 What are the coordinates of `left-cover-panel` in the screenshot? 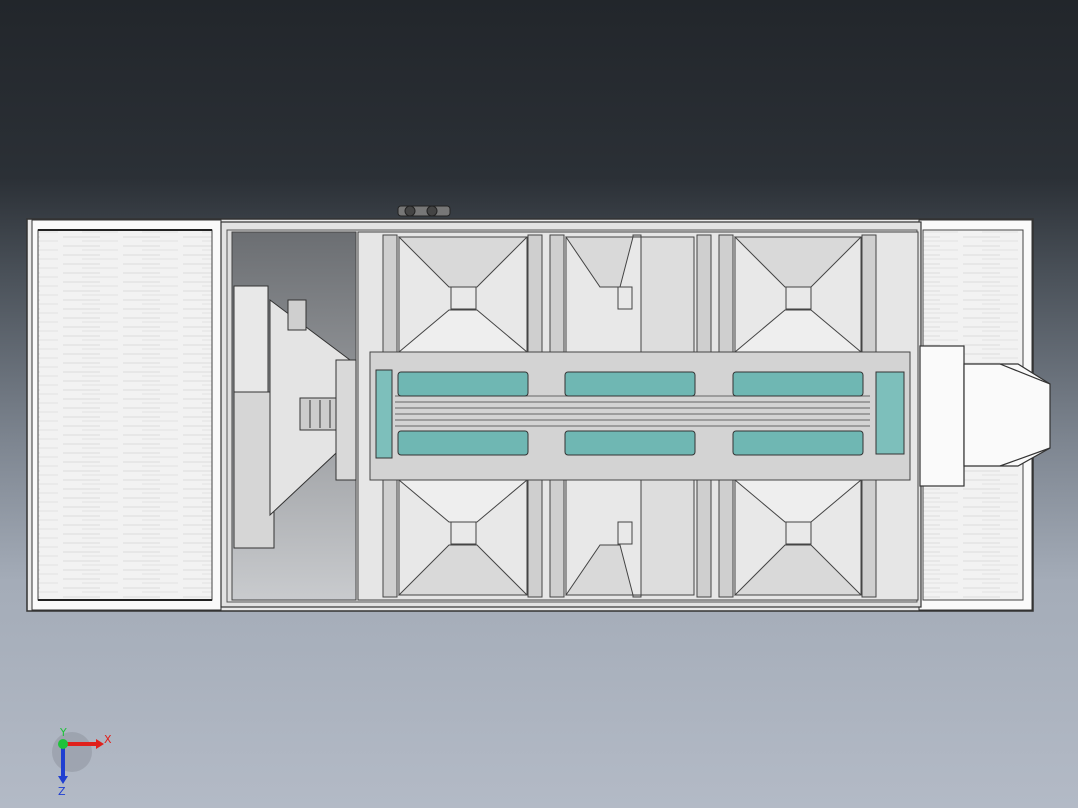 It's located at (126, 415).